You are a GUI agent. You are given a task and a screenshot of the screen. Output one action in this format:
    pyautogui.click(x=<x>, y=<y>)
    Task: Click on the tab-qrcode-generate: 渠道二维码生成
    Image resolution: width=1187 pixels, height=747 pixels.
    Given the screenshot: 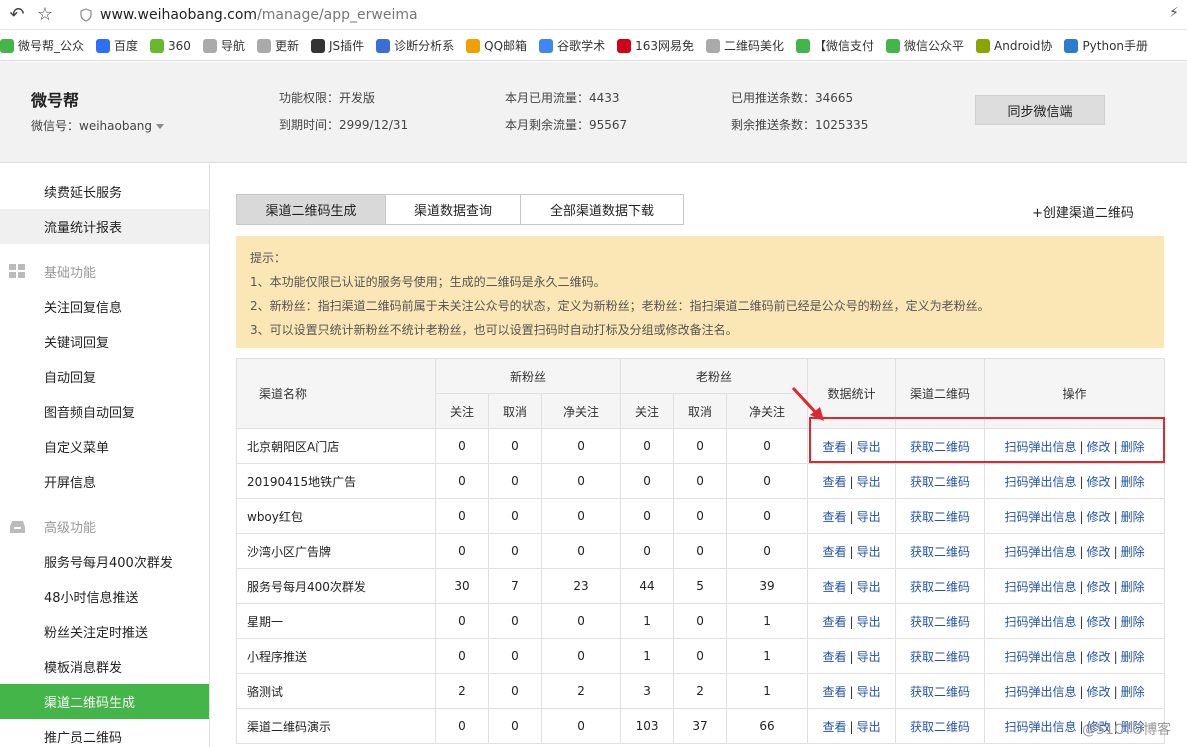 What is the action you would take?
    pyautogui.click(x=311, y=209)
    